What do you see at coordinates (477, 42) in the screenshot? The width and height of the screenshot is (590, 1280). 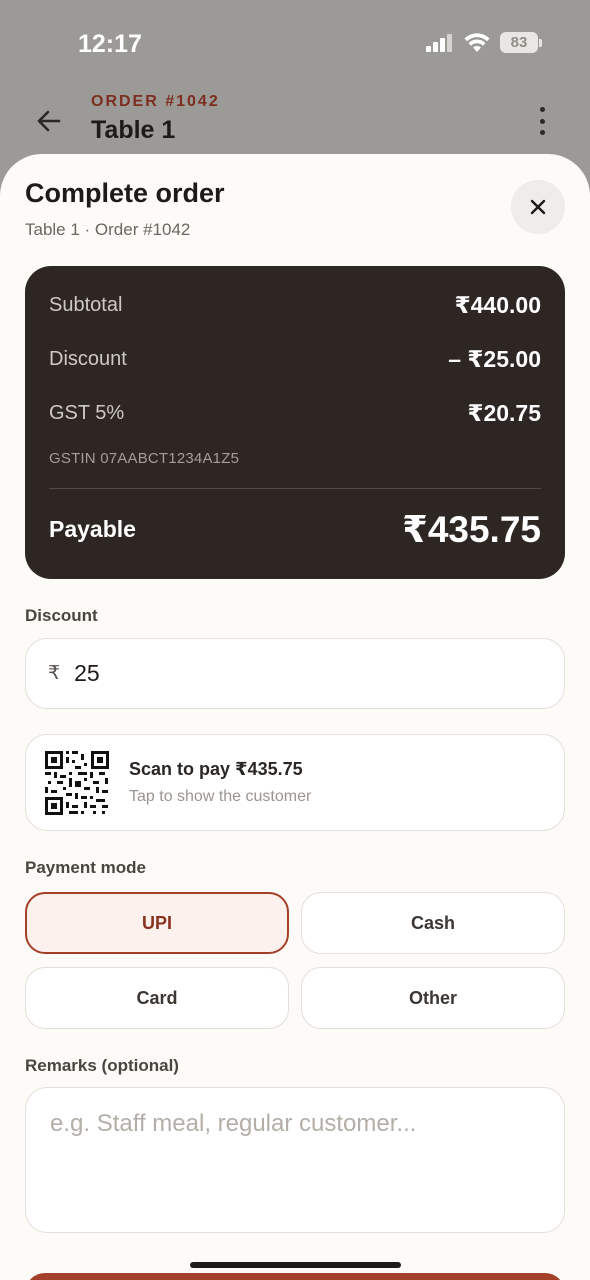 I see `wifi-icon` at bounding box center [477, 42].